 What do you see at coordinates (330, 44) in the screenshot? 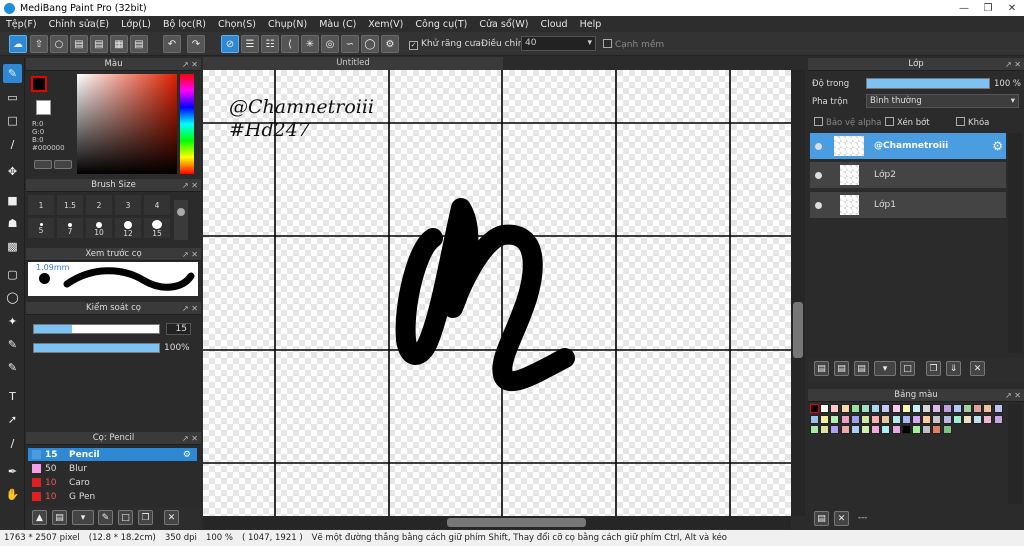
I see `concentric-snap-icon: ◎` at bounding box center [330, 44].